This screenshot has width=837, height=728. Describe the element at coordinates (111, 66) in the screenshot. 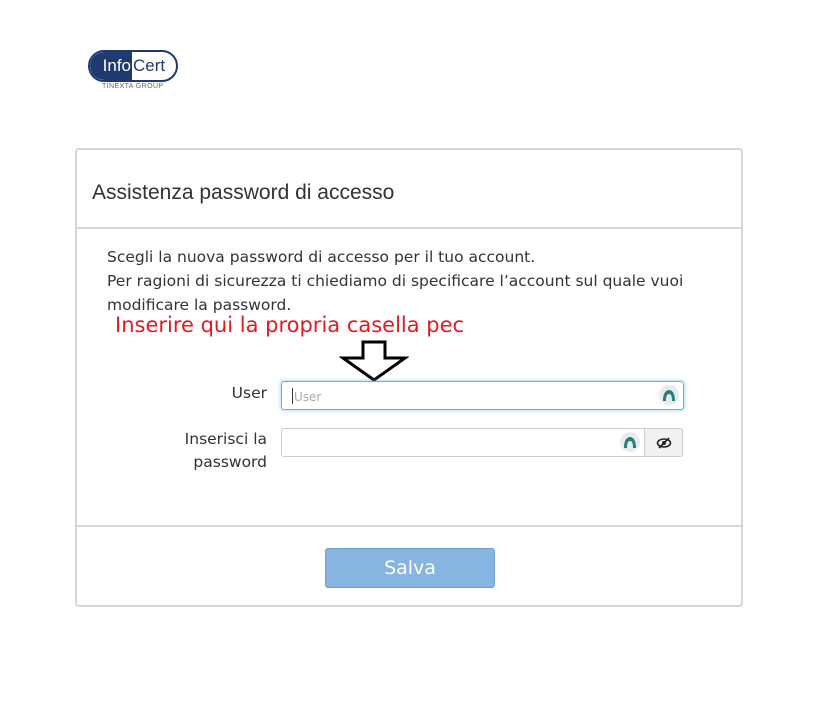

I see `logo-text-info: Info` at that location.